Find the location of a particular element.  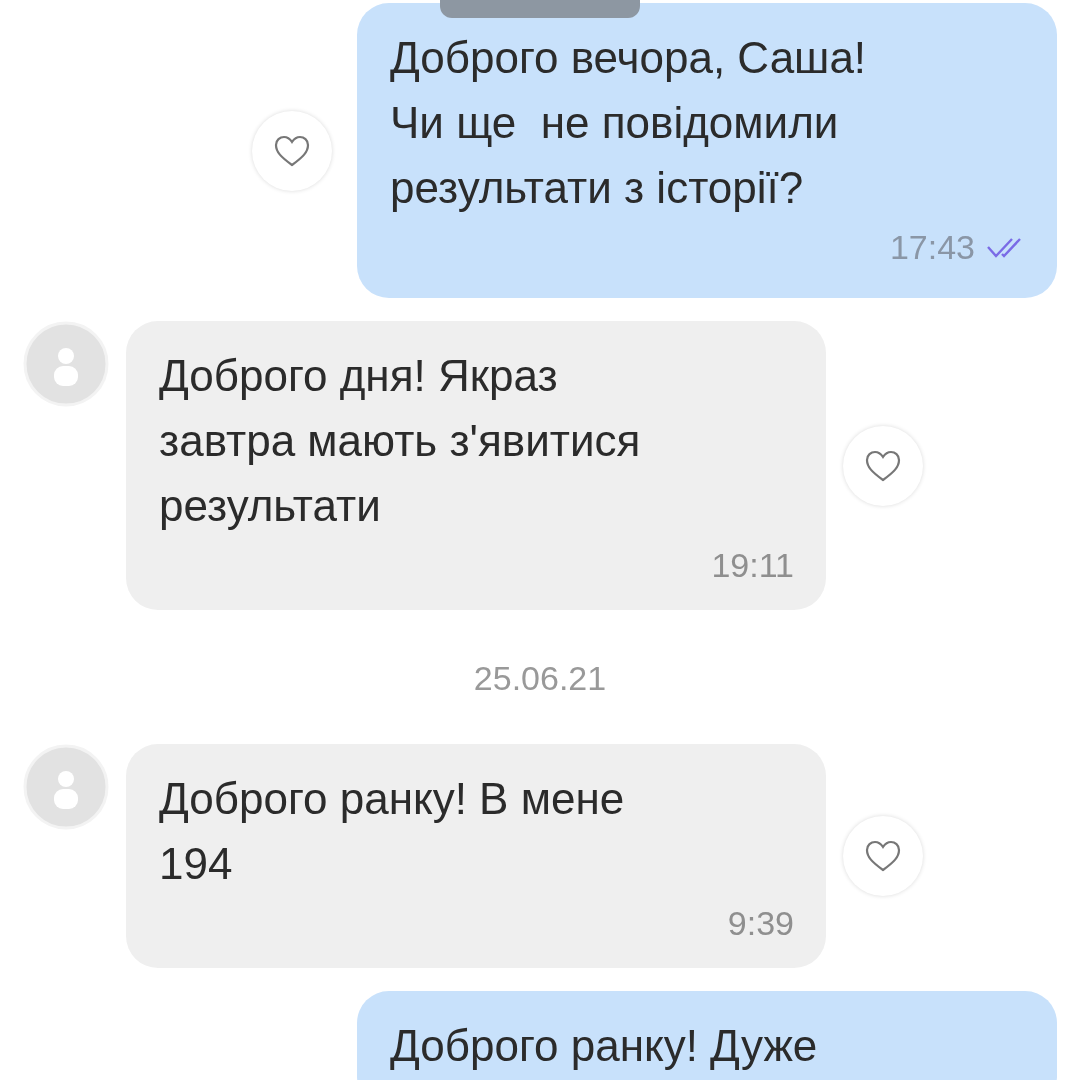

message-text: Доброго вечора, Саша! Чи ще не повідомили результати з історії? is located at coordinates (629, 123).